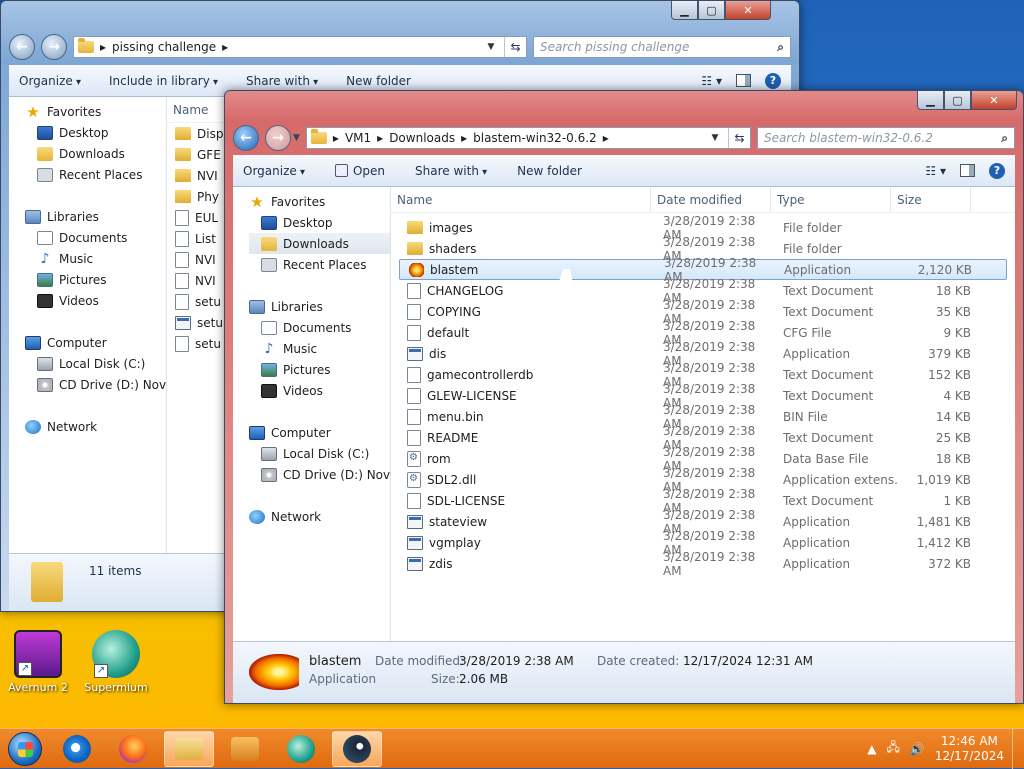 The image size is (1024, 769). I want to click on show-desktop-button, so click(1018, 748).